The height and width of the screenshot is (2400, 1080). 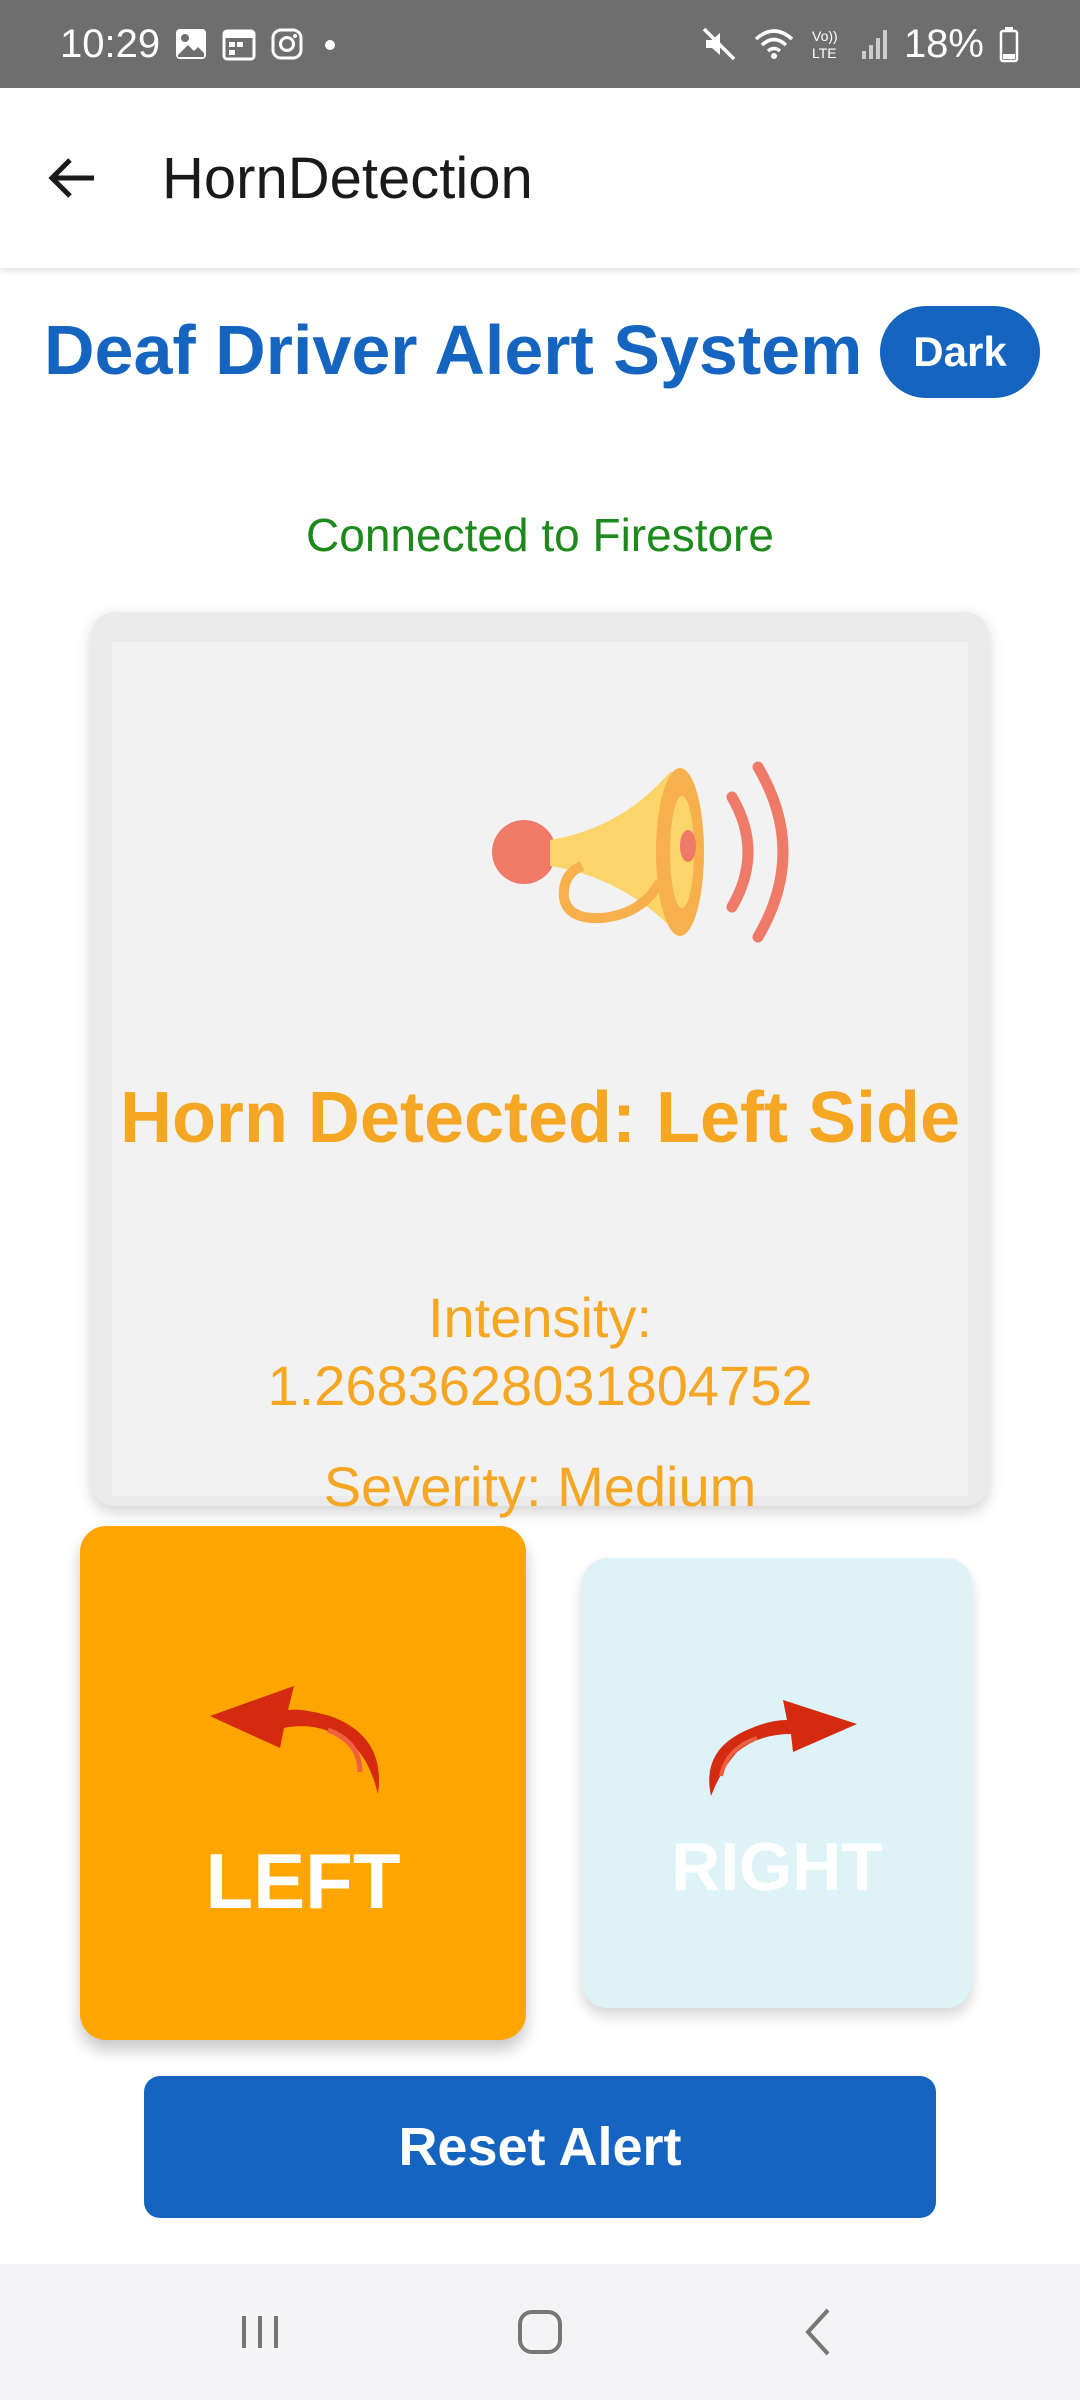 What do you see at coordinates (825, 36) in the screenshot?
I see `svg-text: Vo))` at bounding box center [825, 36].